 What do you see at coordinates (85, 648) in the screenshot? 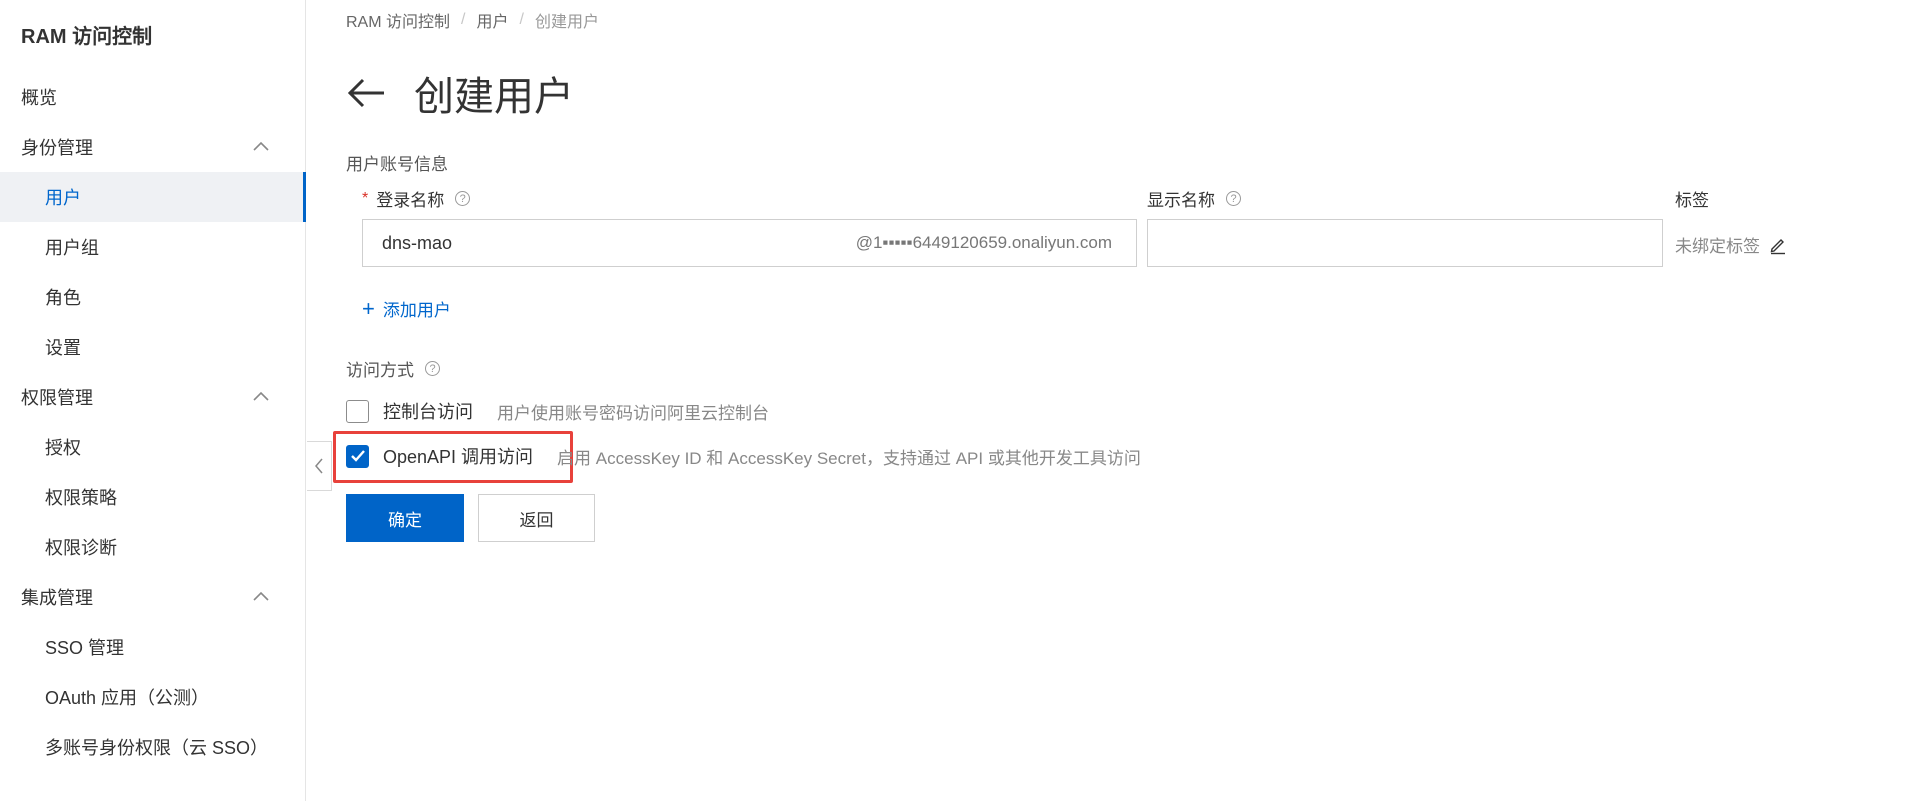
I see `sidebar-item-label: SSO 管理` at bounding box center [85, 648].